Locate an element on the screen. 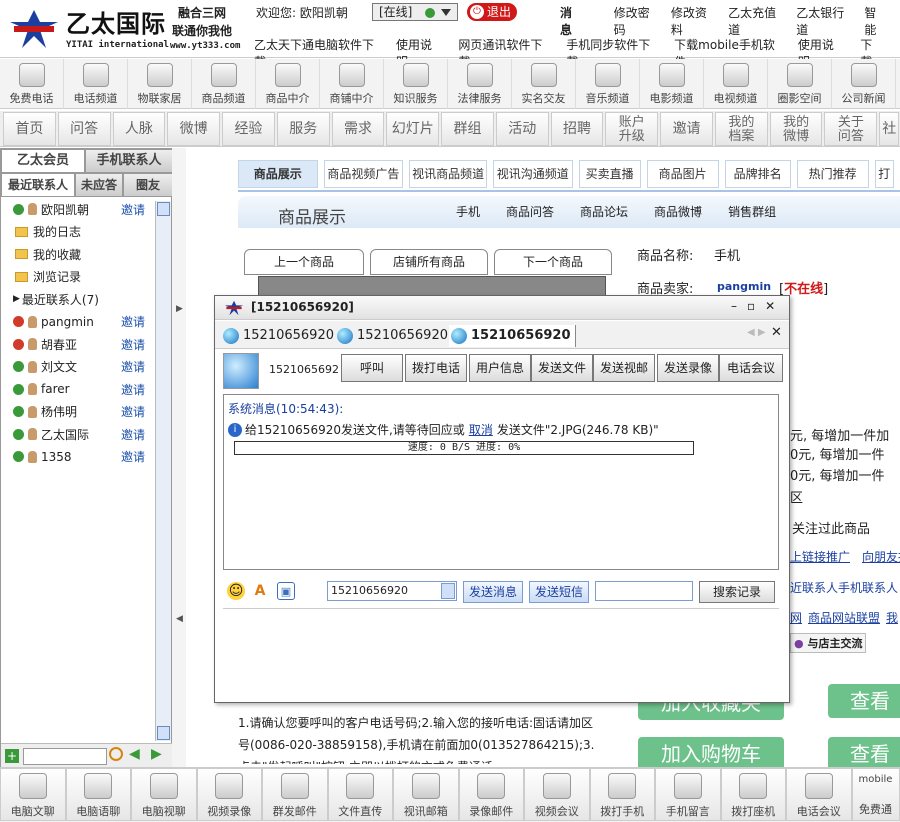  contact-item: 乙太国际 邀请 is located at coordinates (77, 434).